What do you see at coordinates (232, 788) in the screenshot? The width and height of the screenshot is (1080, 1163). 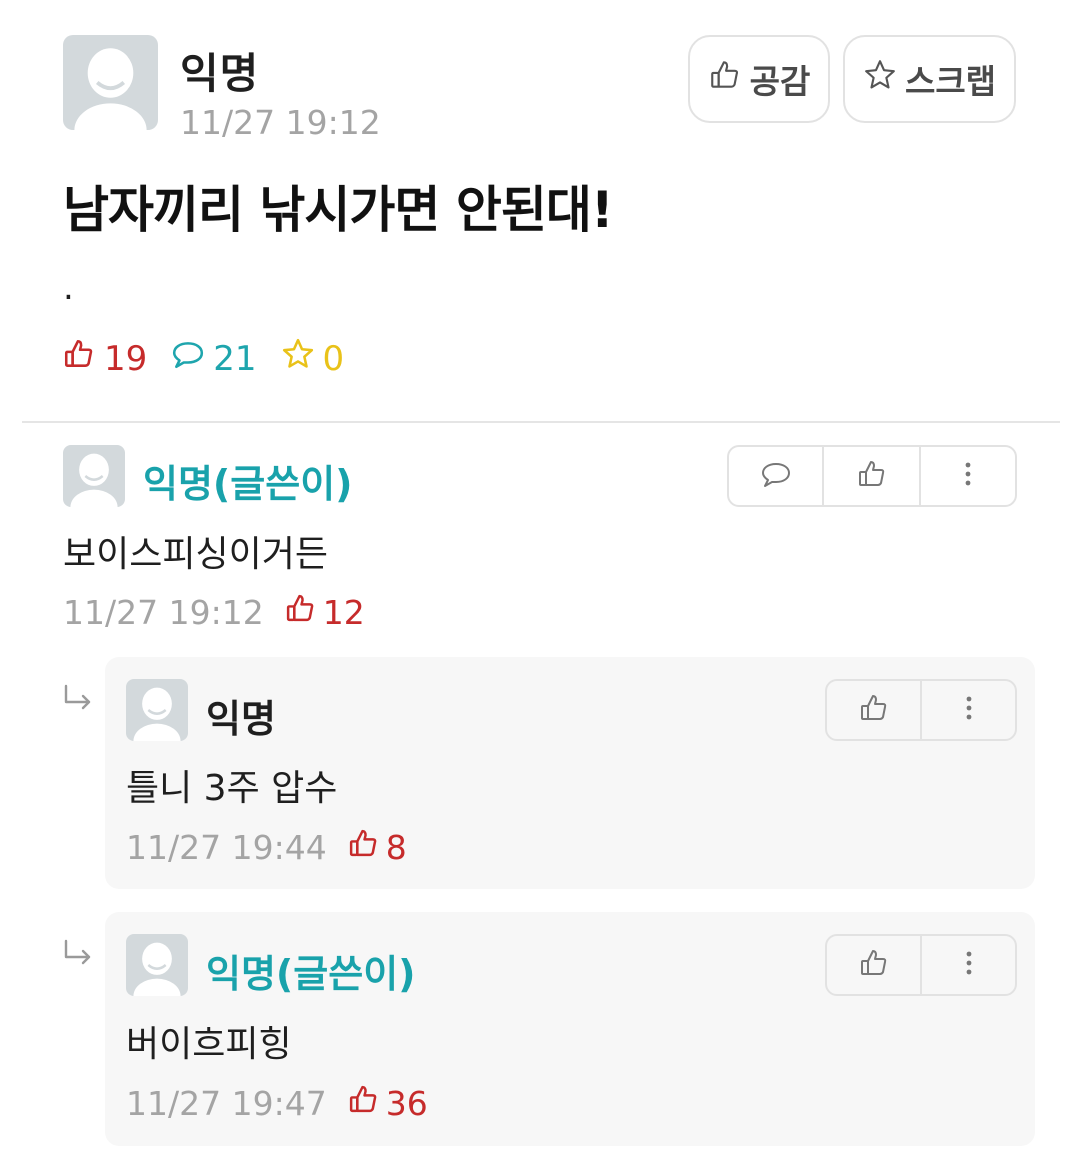 I see `reply-text: 틀니 3주 압수` at bounding box center [232, 788].